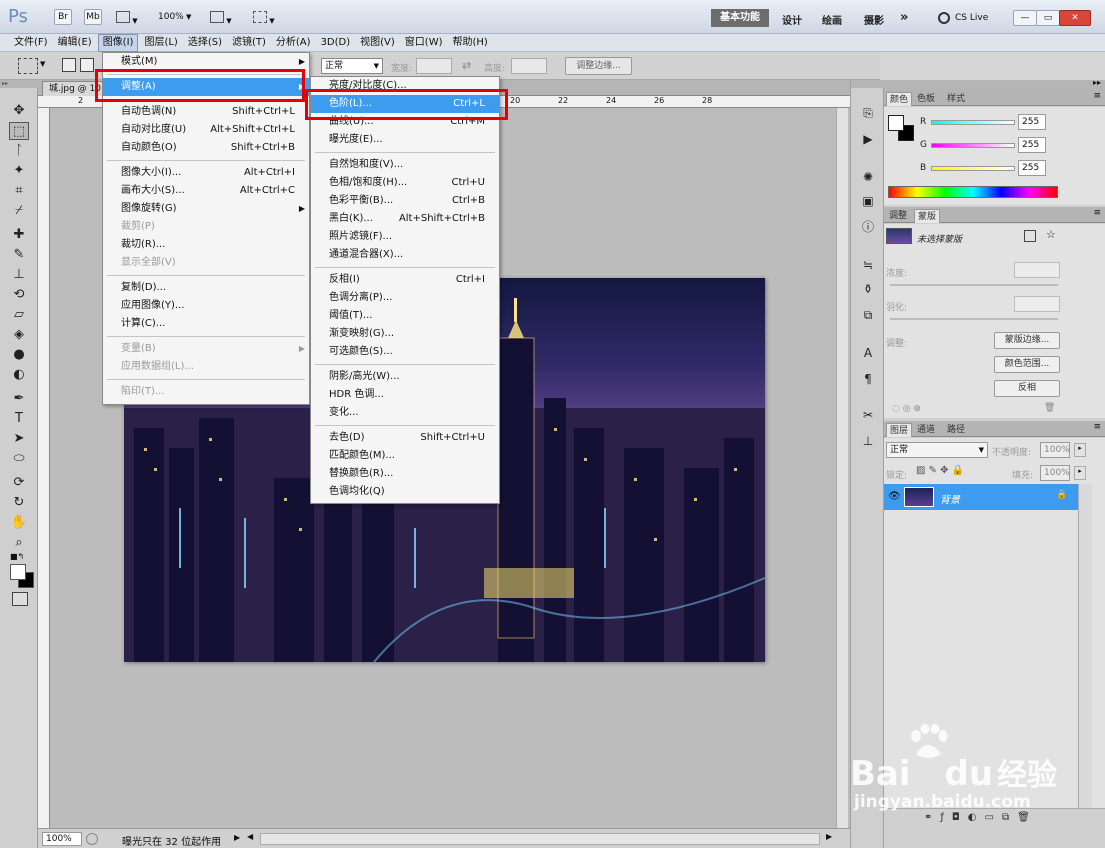  What do you see at coordinates (973, 168) in the screenshot?
I see `b-slider` at bounding box center [973, 168].